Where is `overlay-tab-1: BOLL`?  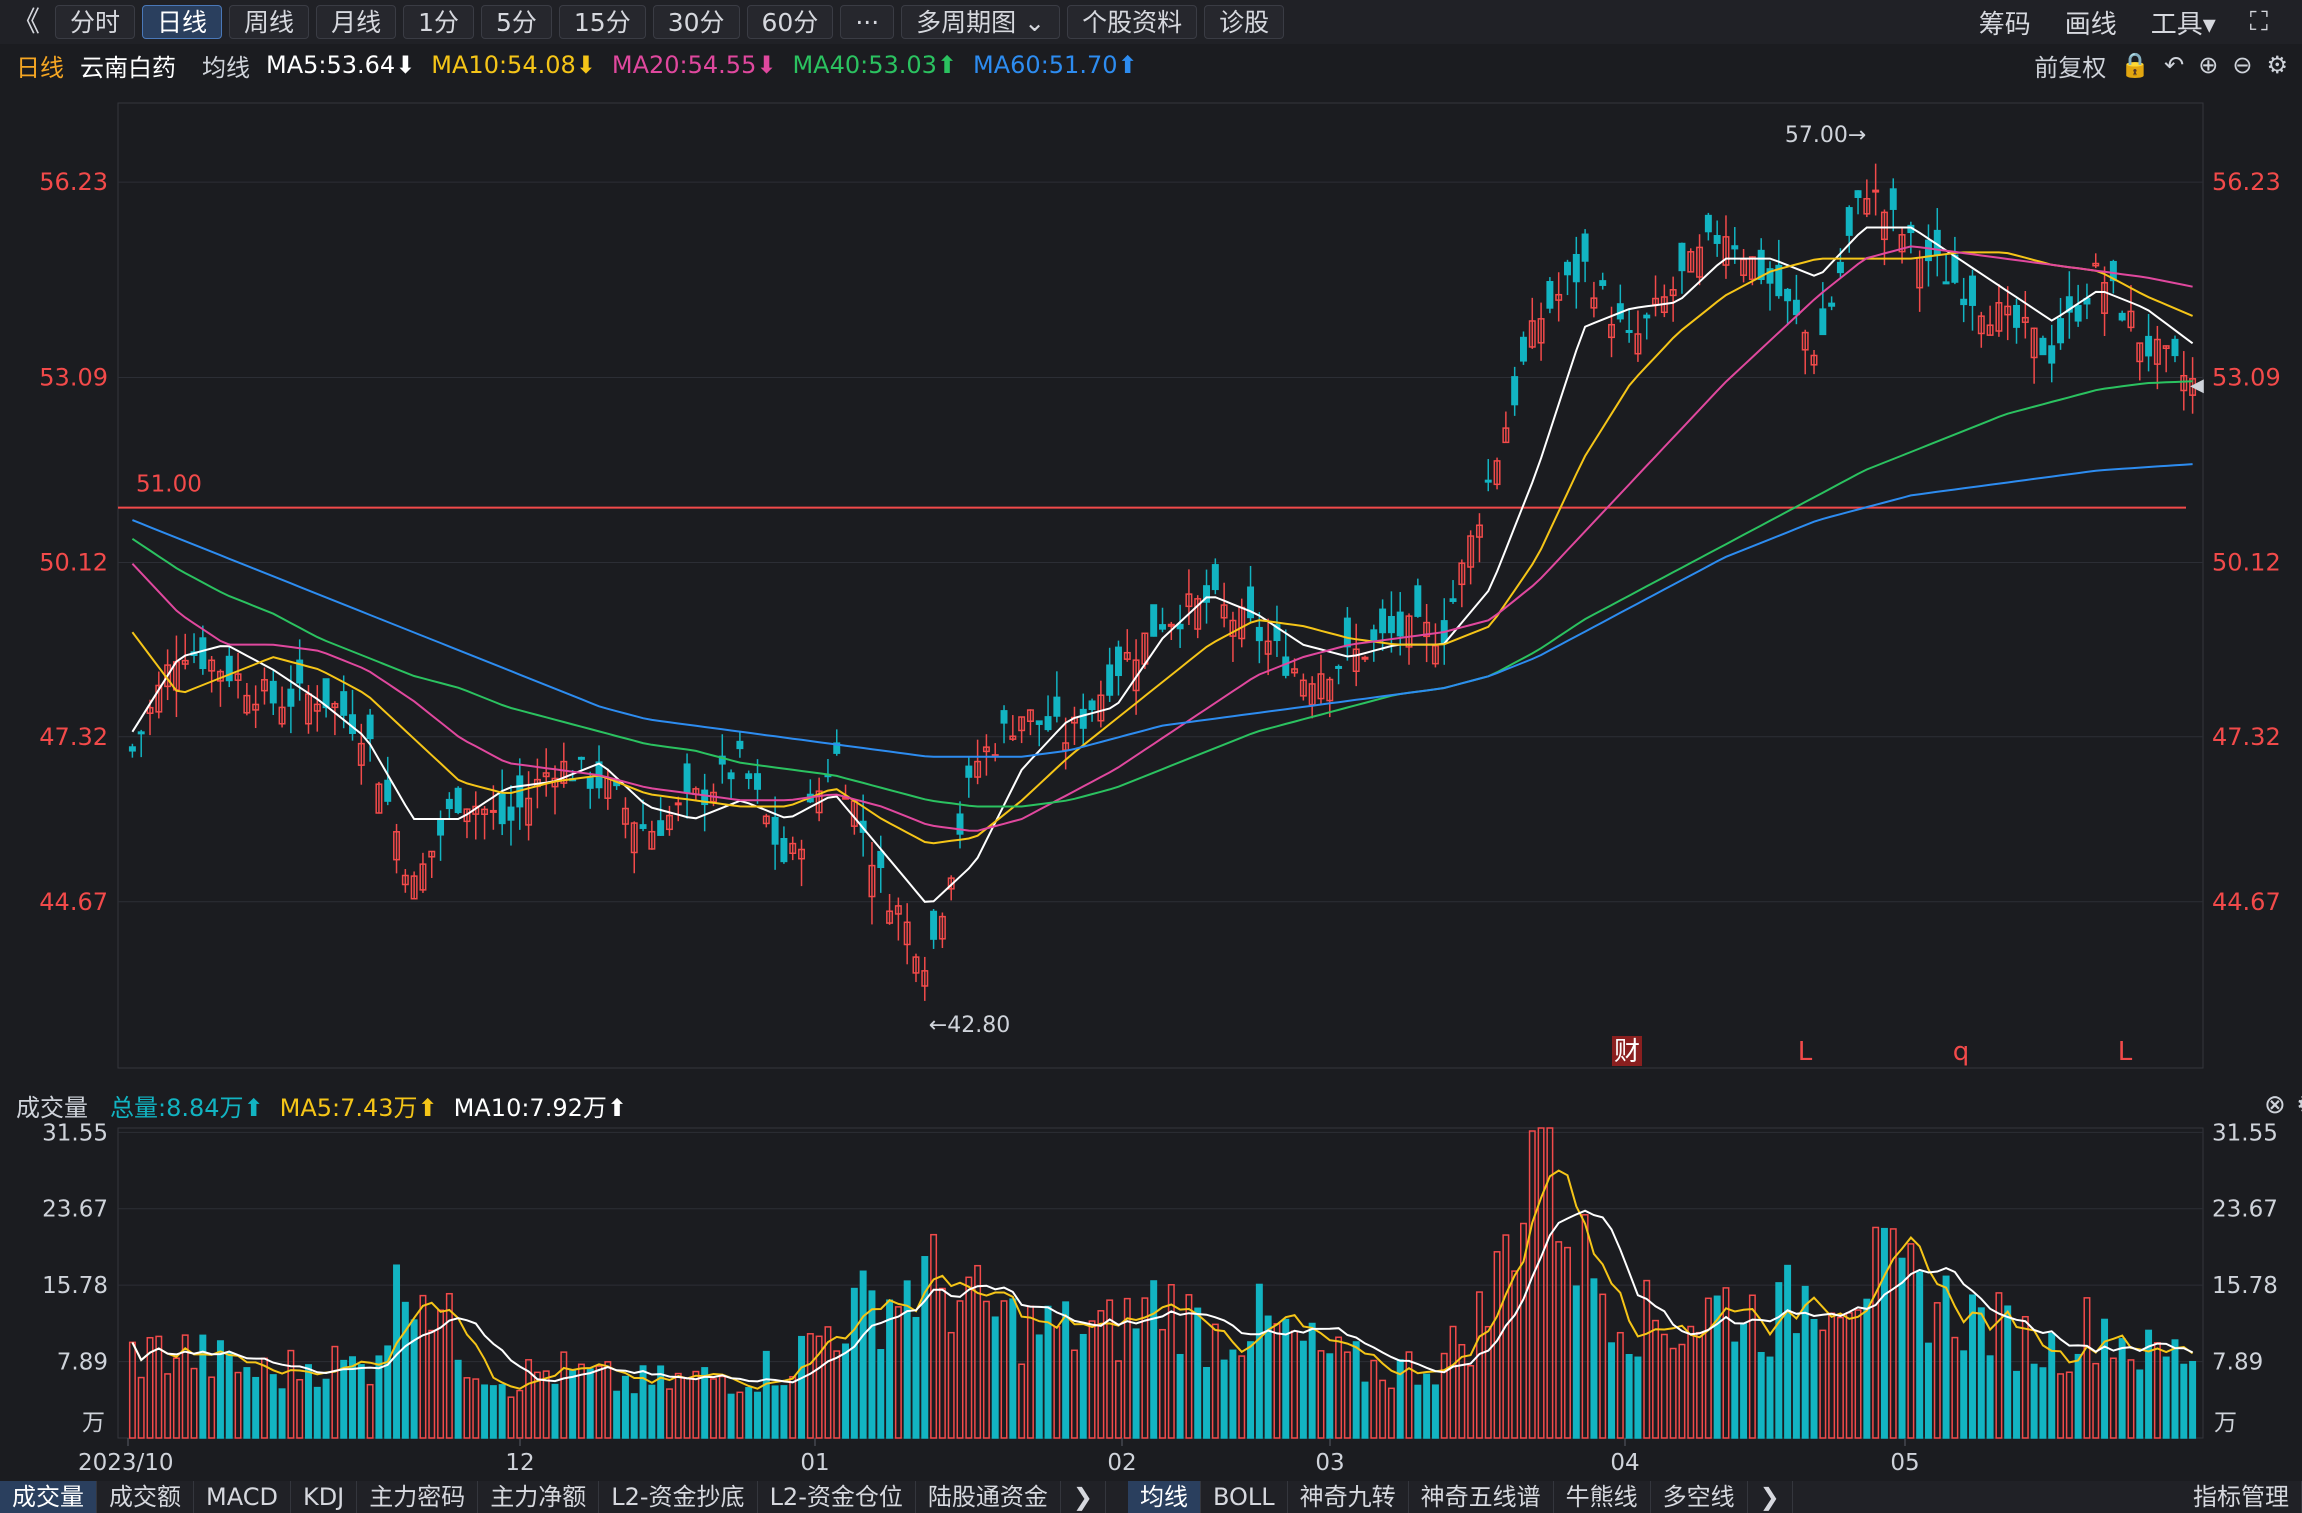 overlay-tab-1: BOLL is located at coordinates (1244, 1497).